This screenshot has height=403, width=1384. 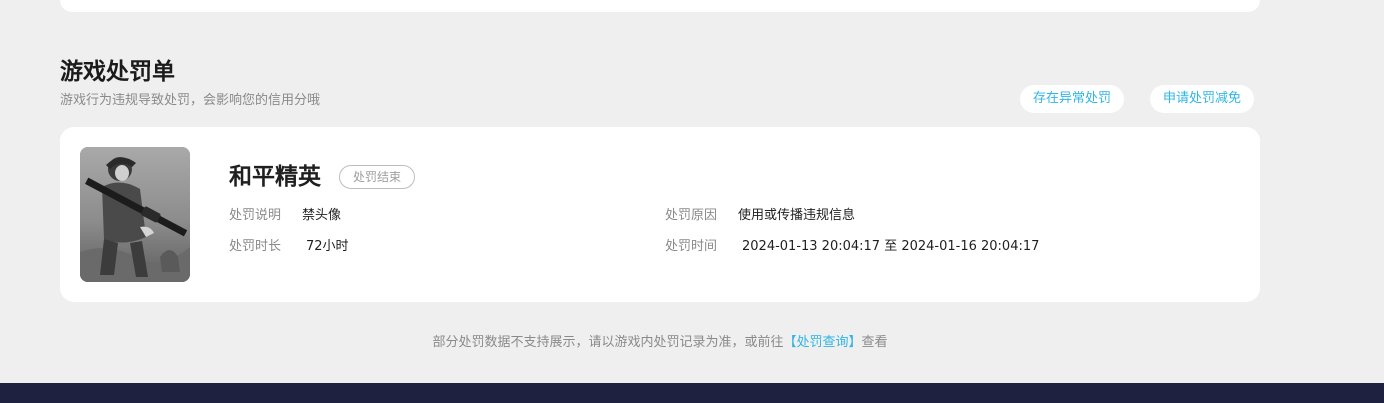 What do you see at coordinates (691, 246) in the screenshot?
I see `penalty-time-label: 处罚时间` at bounding box center [691, 246].